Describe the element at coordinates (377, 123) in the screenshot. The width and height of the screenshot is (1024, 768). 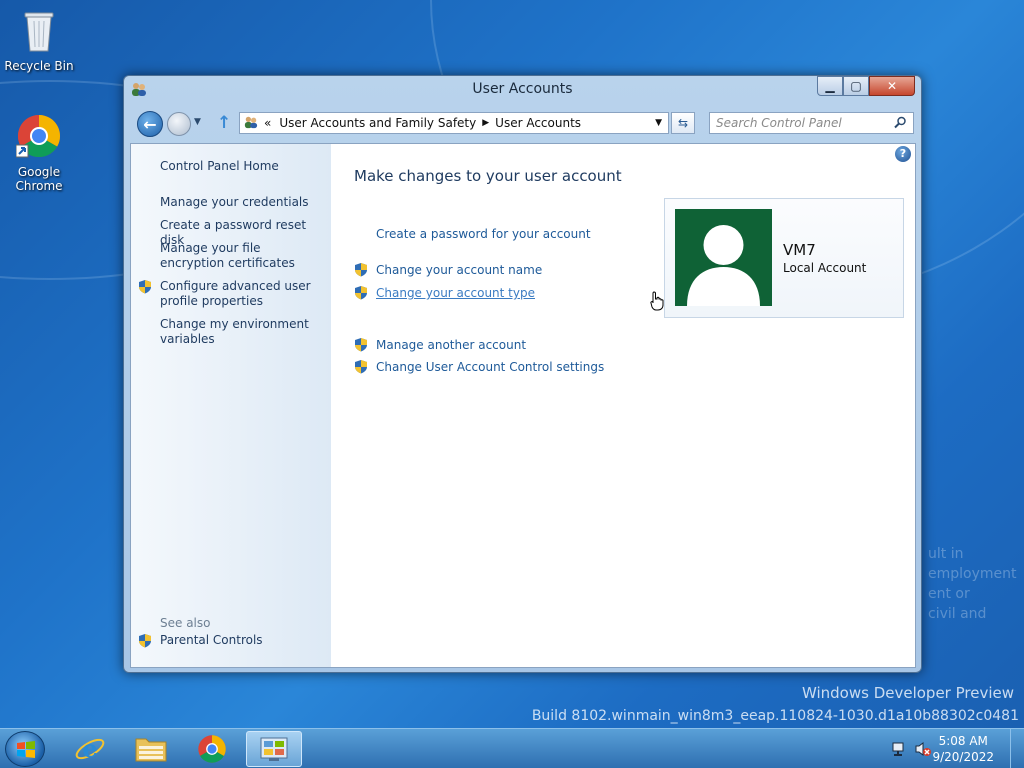
I see `breadcrumb-user-accounts-family-safety: User Accounts and Family Safety` at that location.